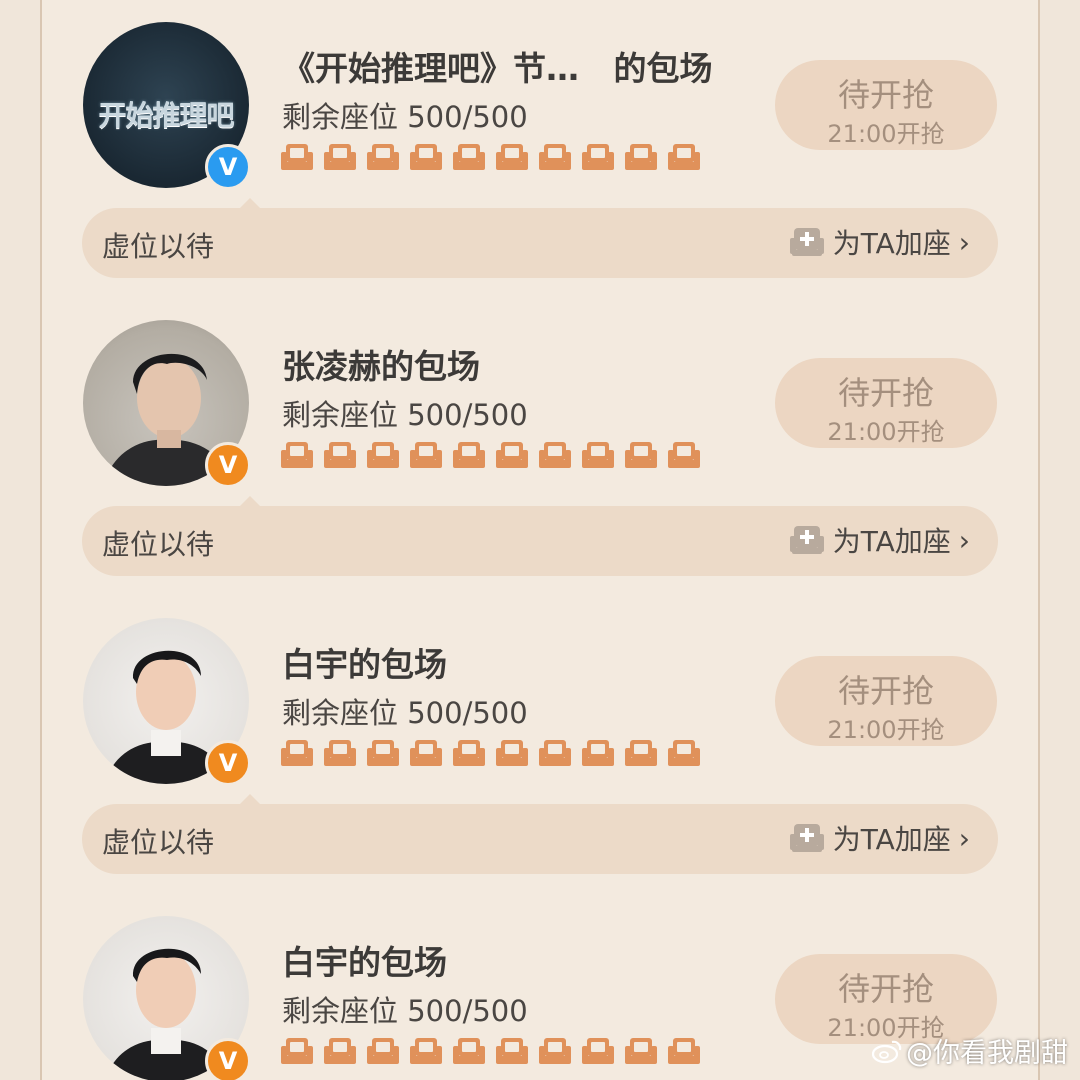 The width and height of the screenshot is (1080, 1080). What do you see at coordinates (497, 68) in the screenshot?
I see `screening-title: 《开始推理吧》节… 的包场` at bounding box center [497, 68].